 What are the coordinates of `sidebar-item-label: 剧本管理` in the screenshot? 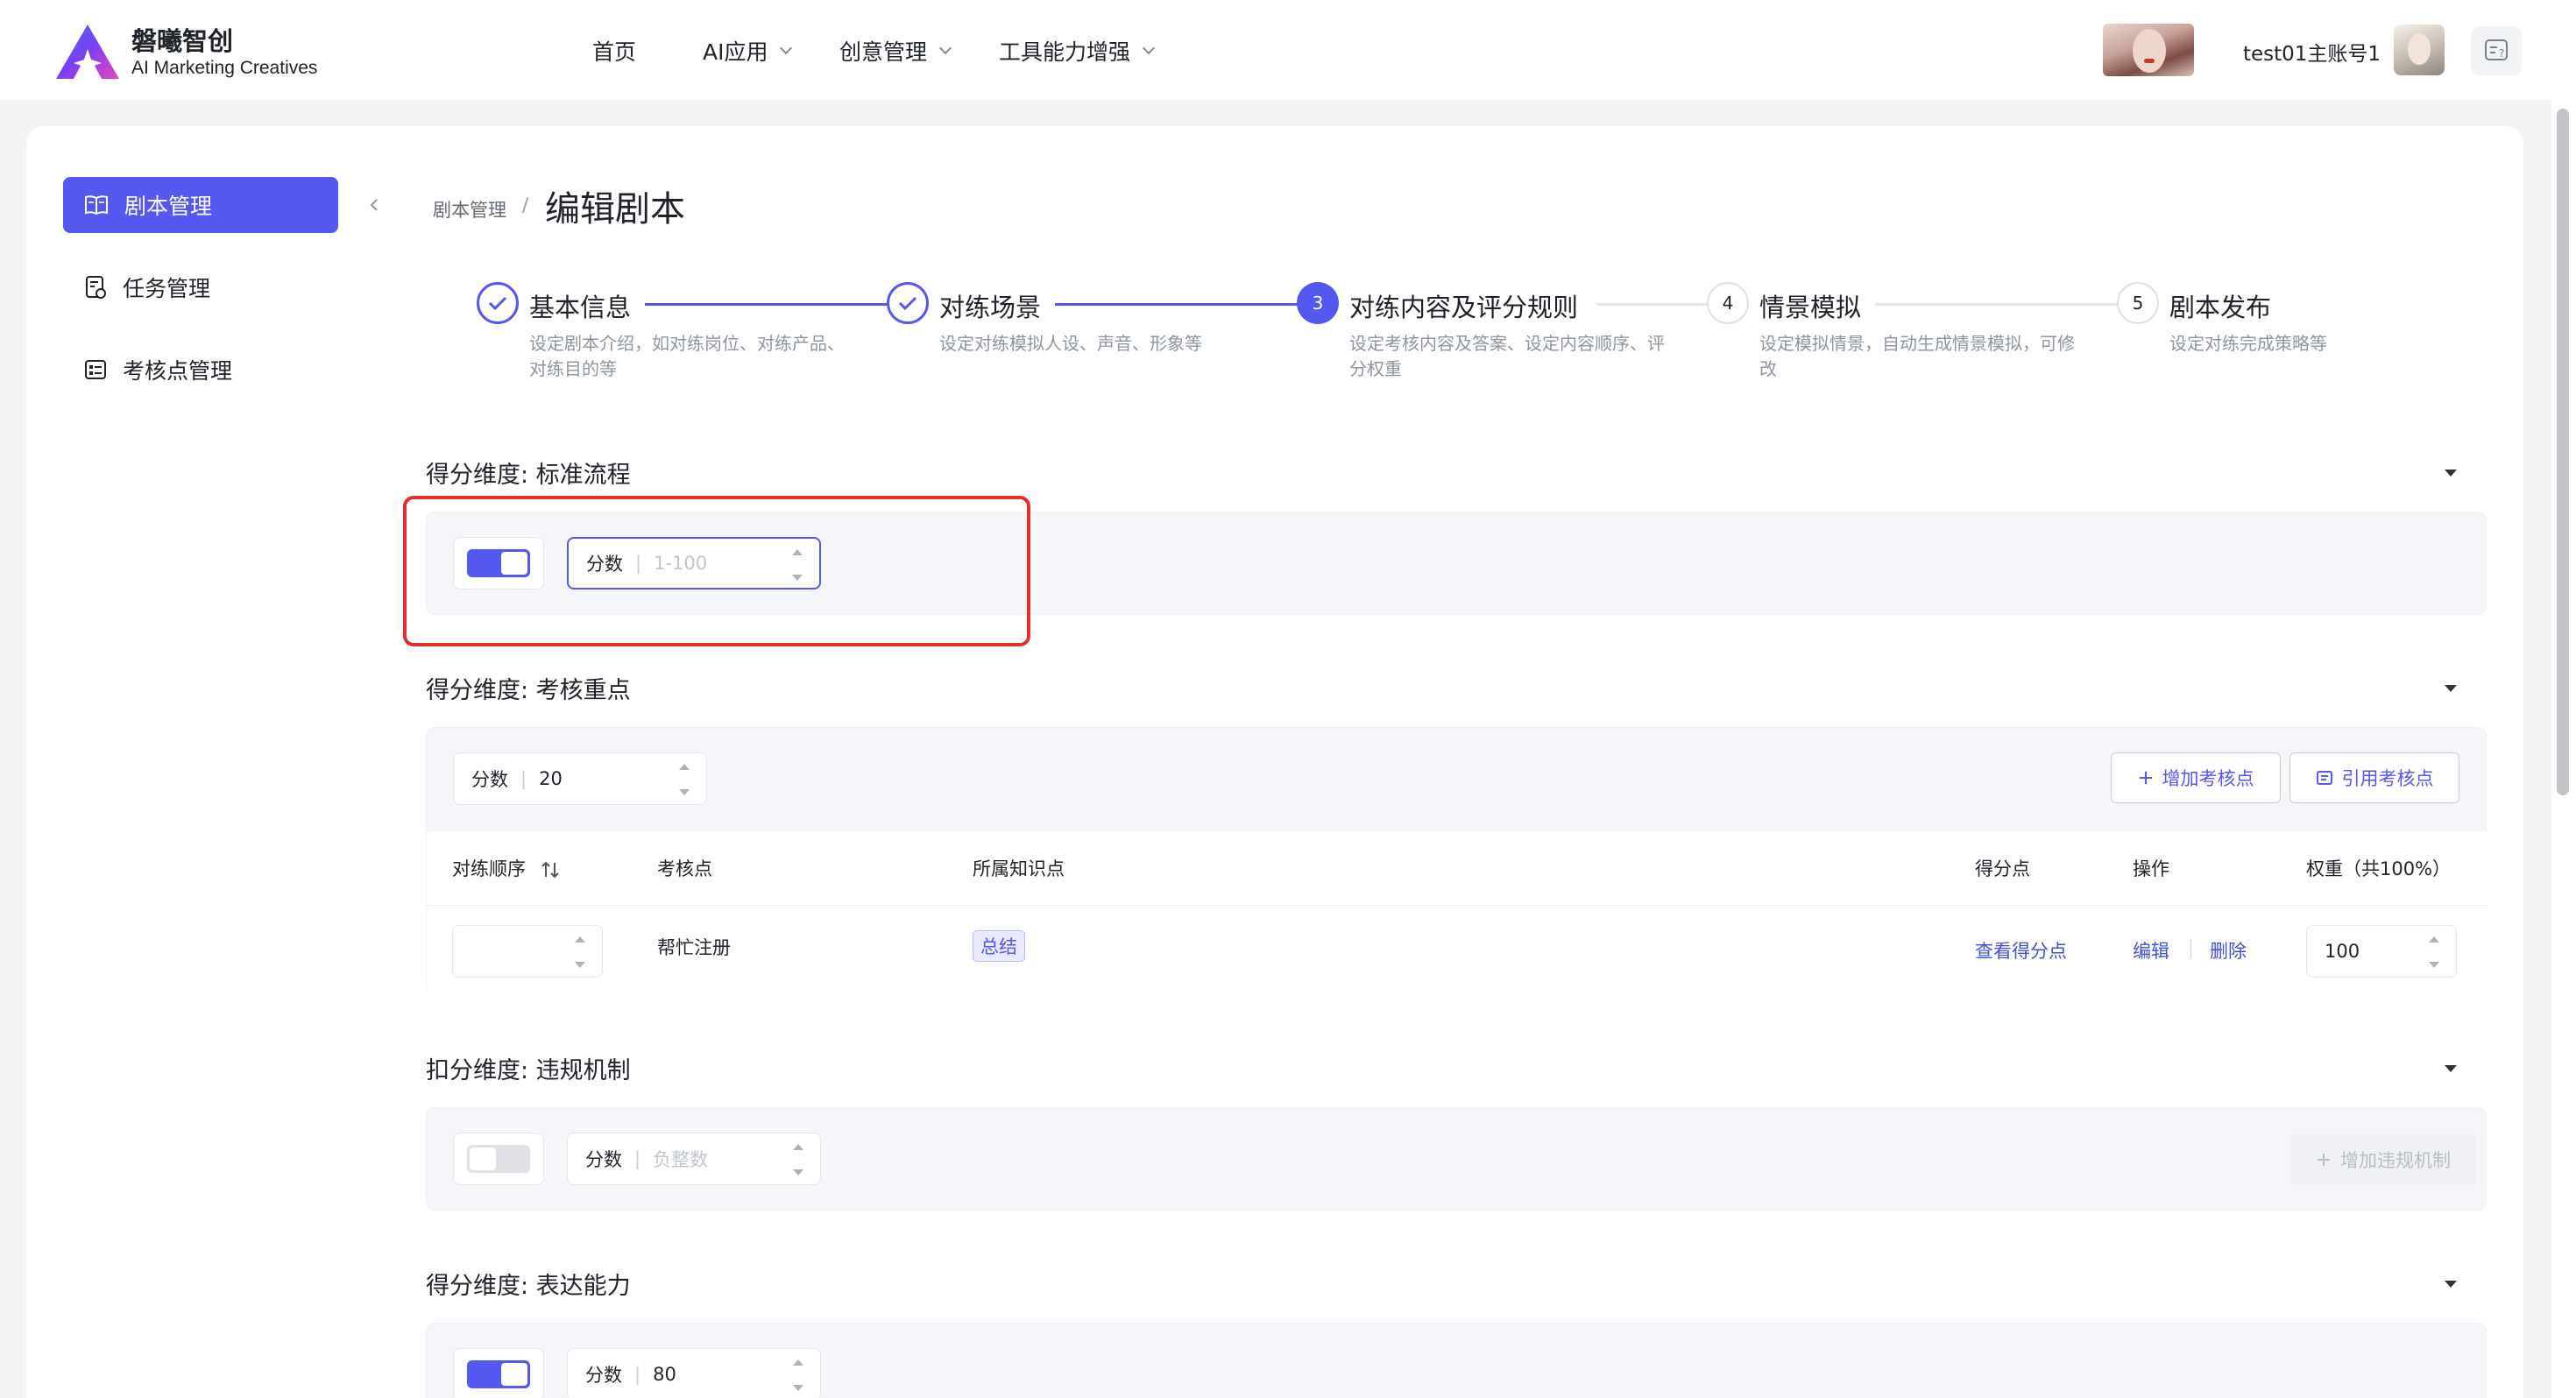 It's located at (168, 206).